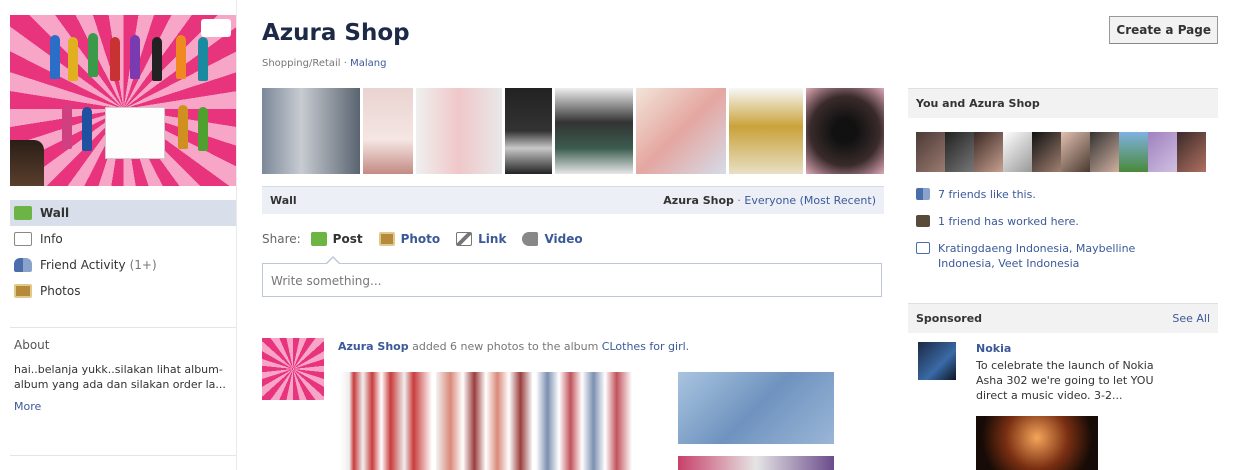 This screenshot has height=470, width=1240. I want to click on column-divider, so click(236, 235).